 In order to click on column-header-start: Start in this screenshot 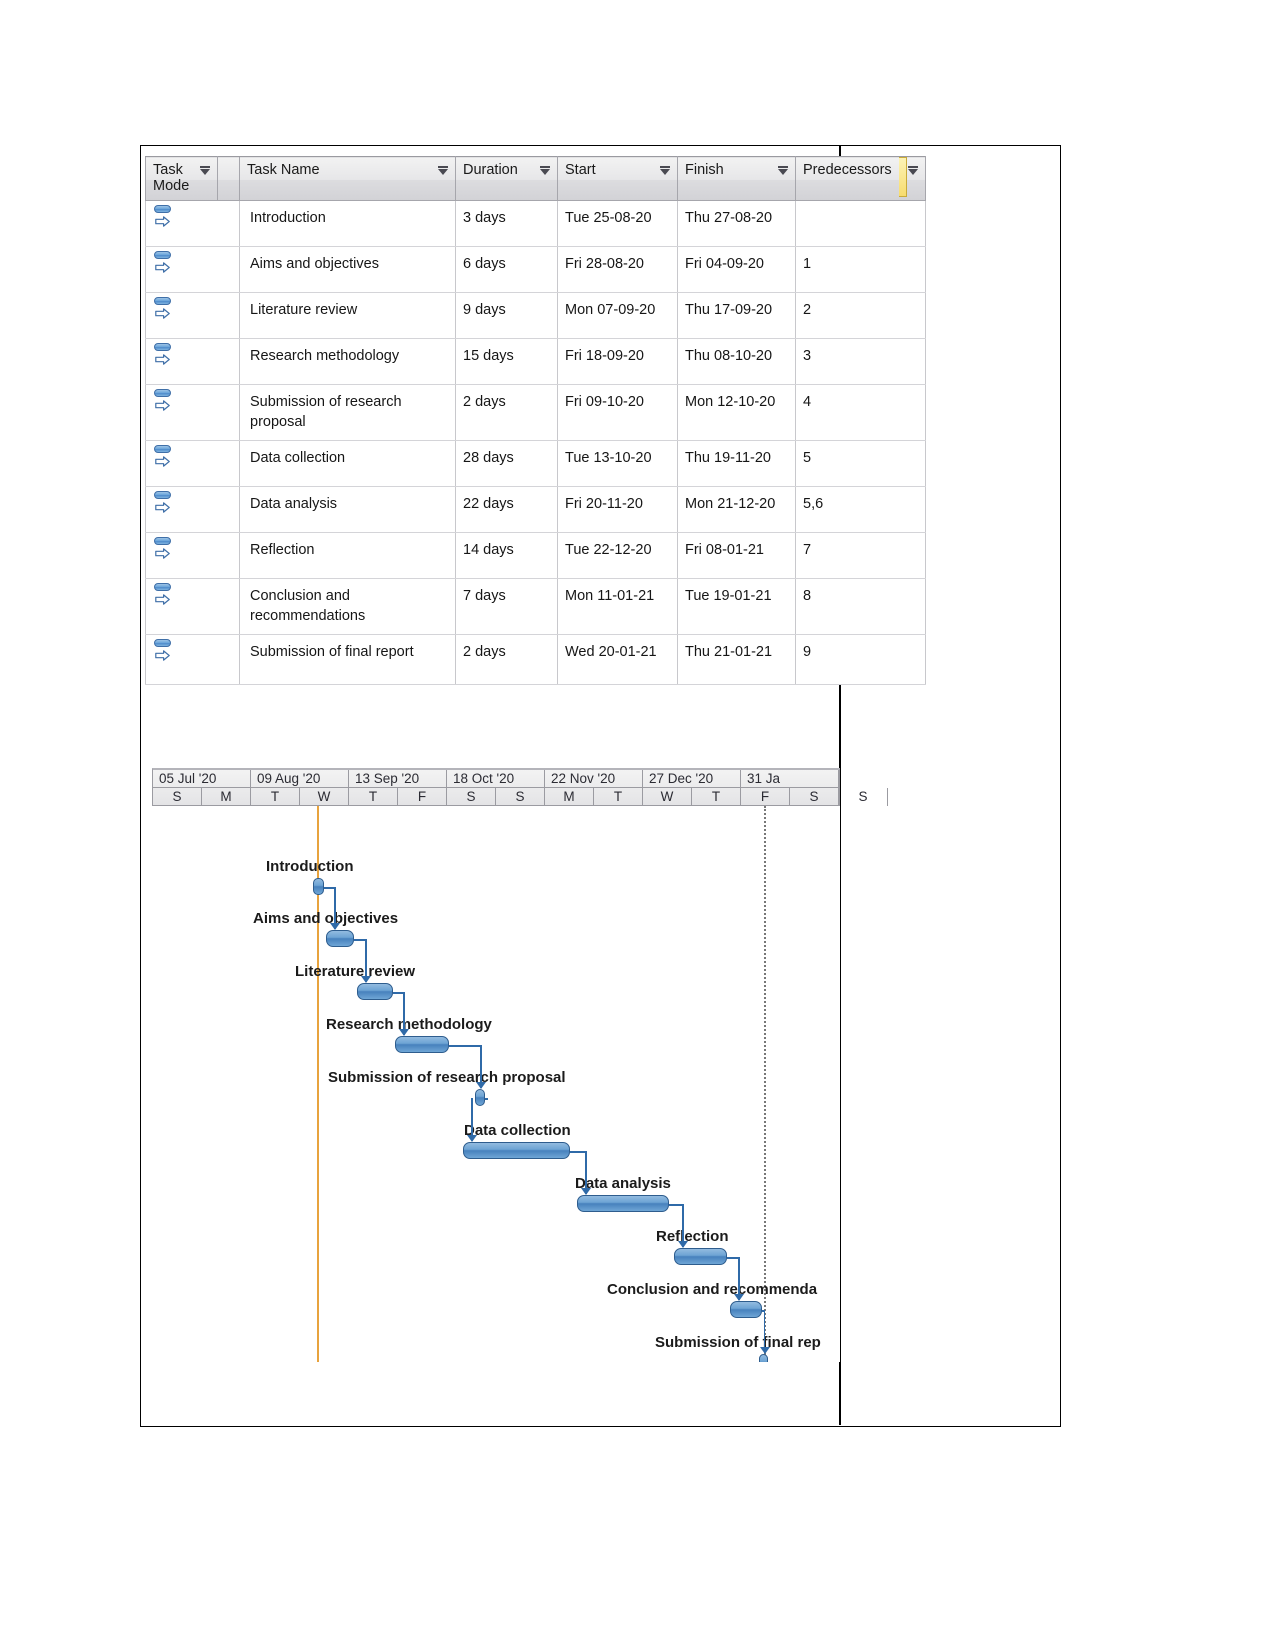, I will do `click(617, 178)`.